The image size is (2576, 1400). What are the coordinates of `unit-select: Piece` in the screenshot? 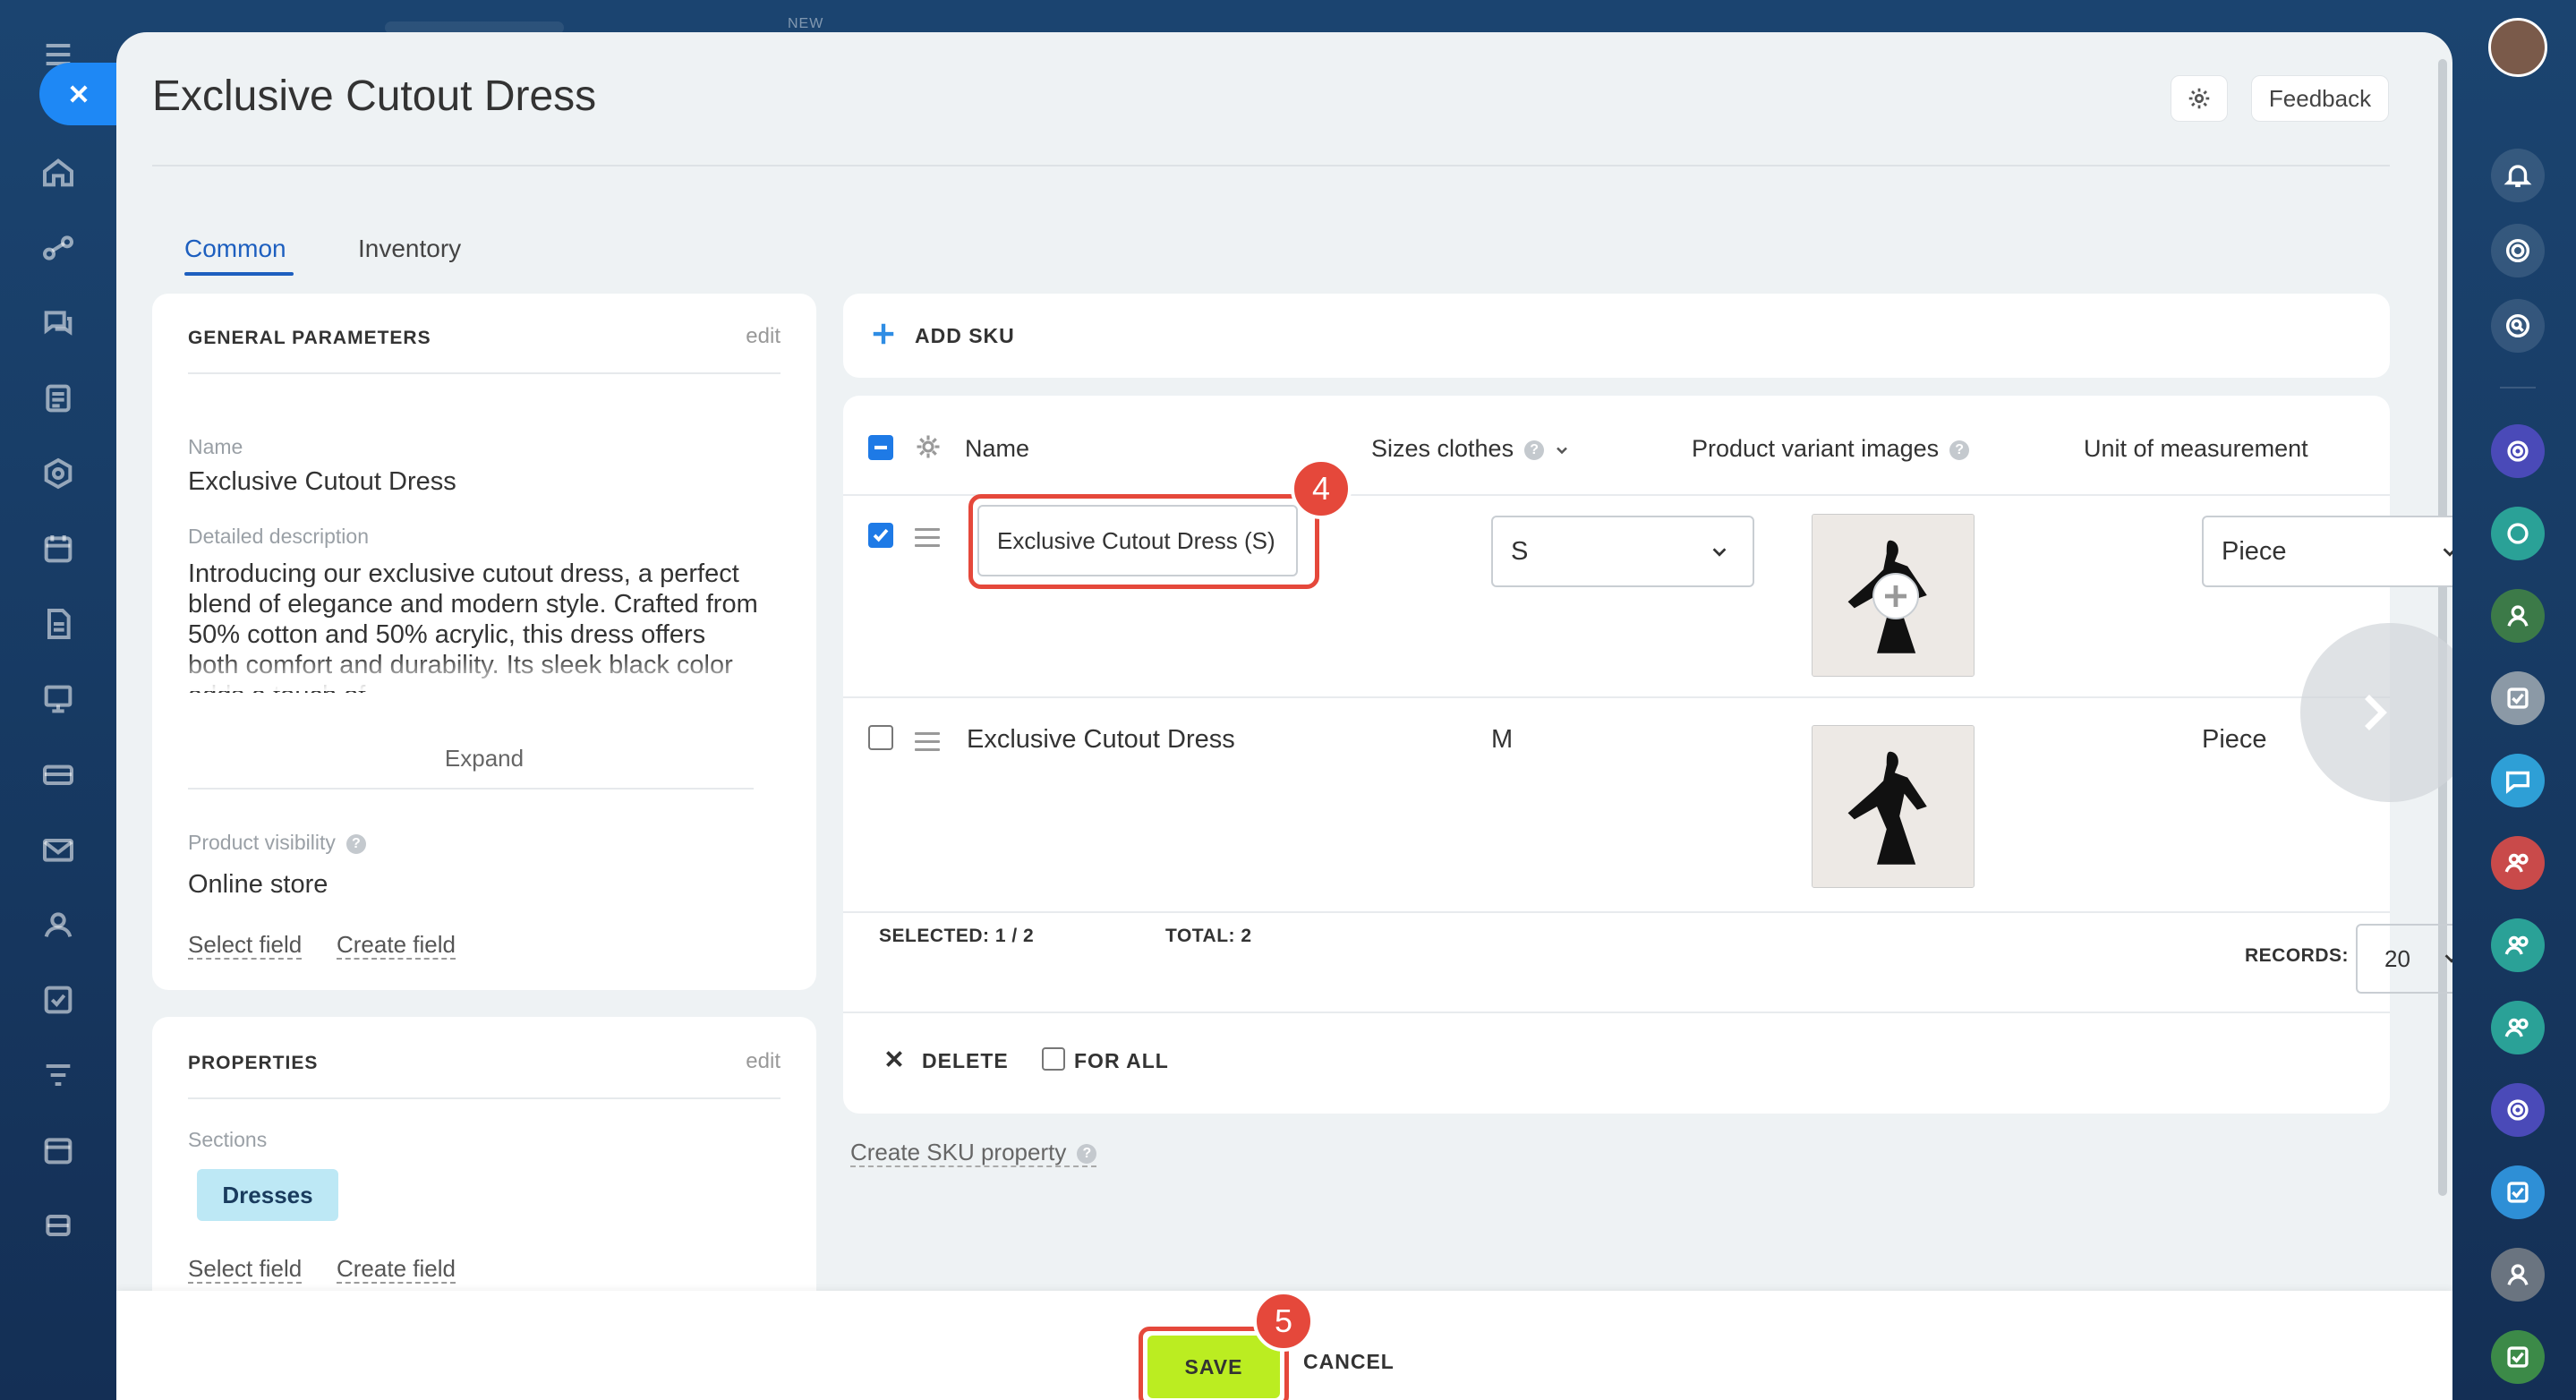 It's located at (2327, 551).